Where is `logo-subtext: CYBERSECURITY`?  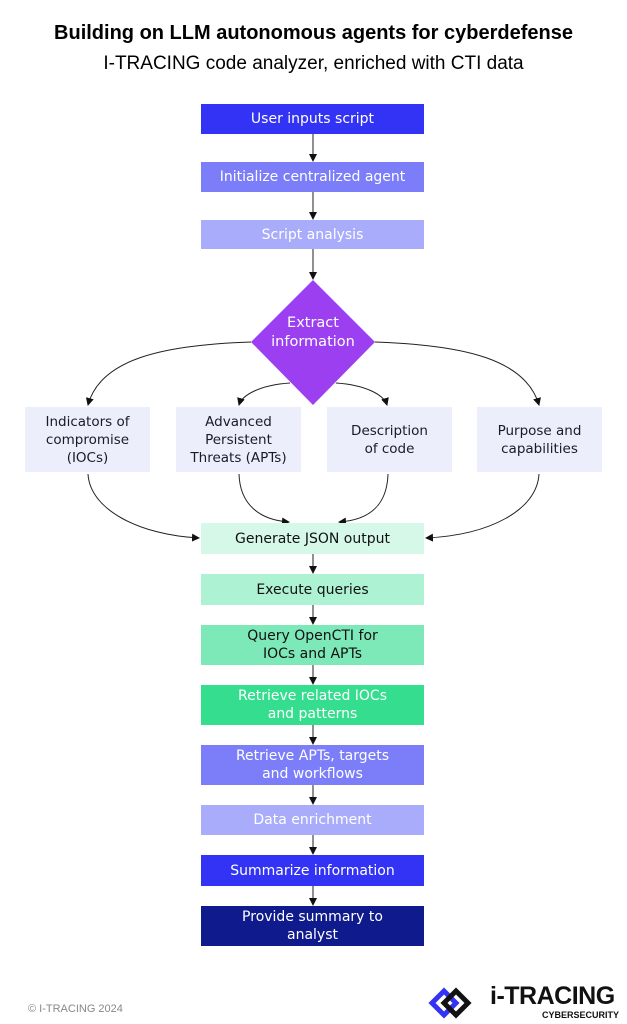 logo-subtext: CYBERSECURITY is located at coordinates (580, 1015).